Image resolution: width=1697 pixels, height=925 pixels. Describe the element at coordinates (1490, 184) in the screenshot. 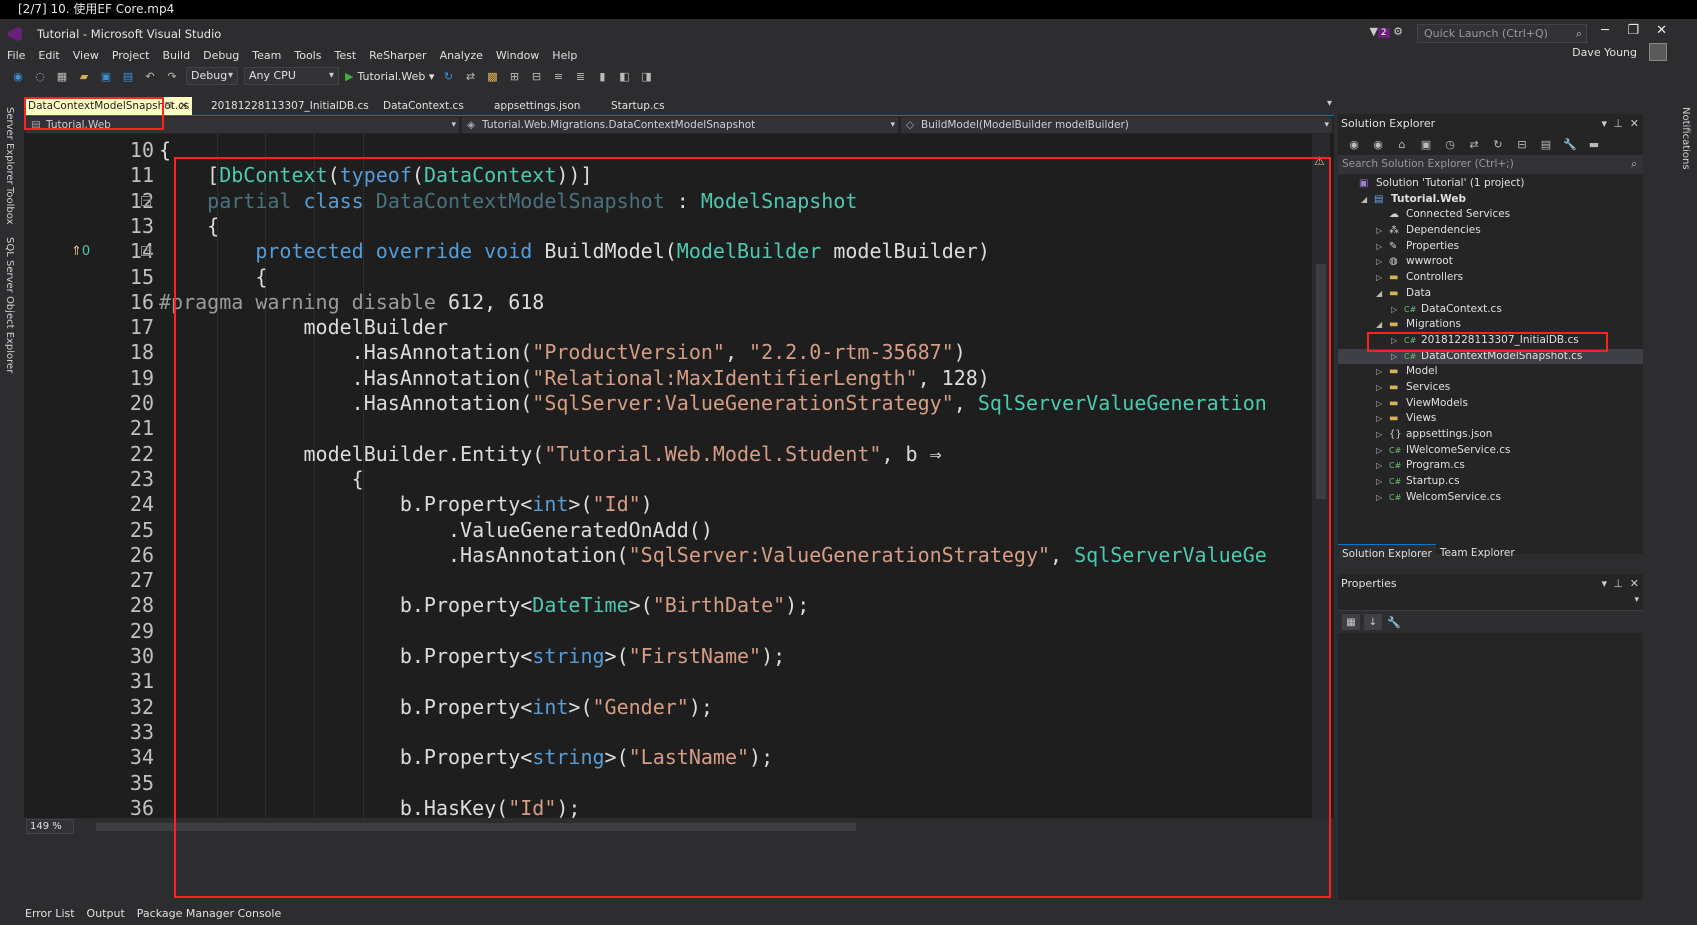

I see `tree-item: ▣ Solution 'Tutorial' (1 project)` at that location.